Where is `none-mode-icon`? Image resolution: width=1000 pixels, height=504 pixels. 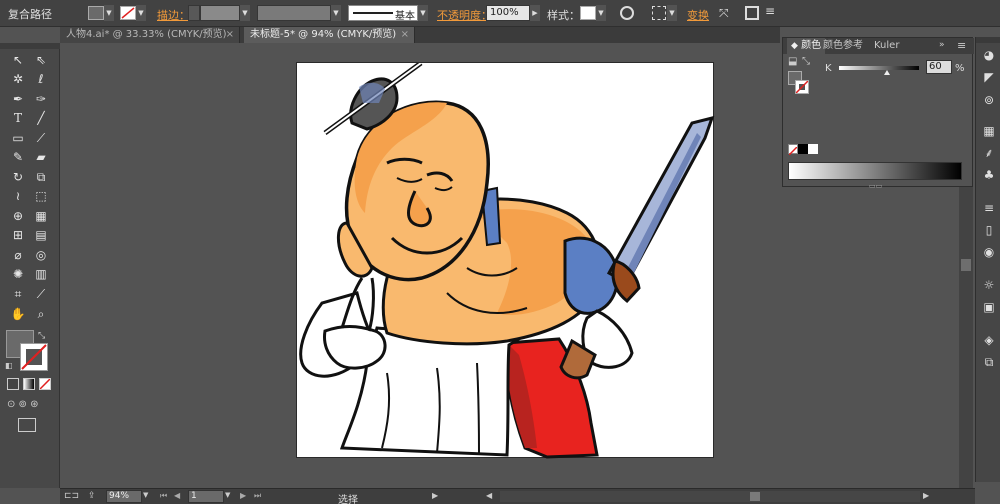 none-mode-icon is located at coordinates (45, 384).